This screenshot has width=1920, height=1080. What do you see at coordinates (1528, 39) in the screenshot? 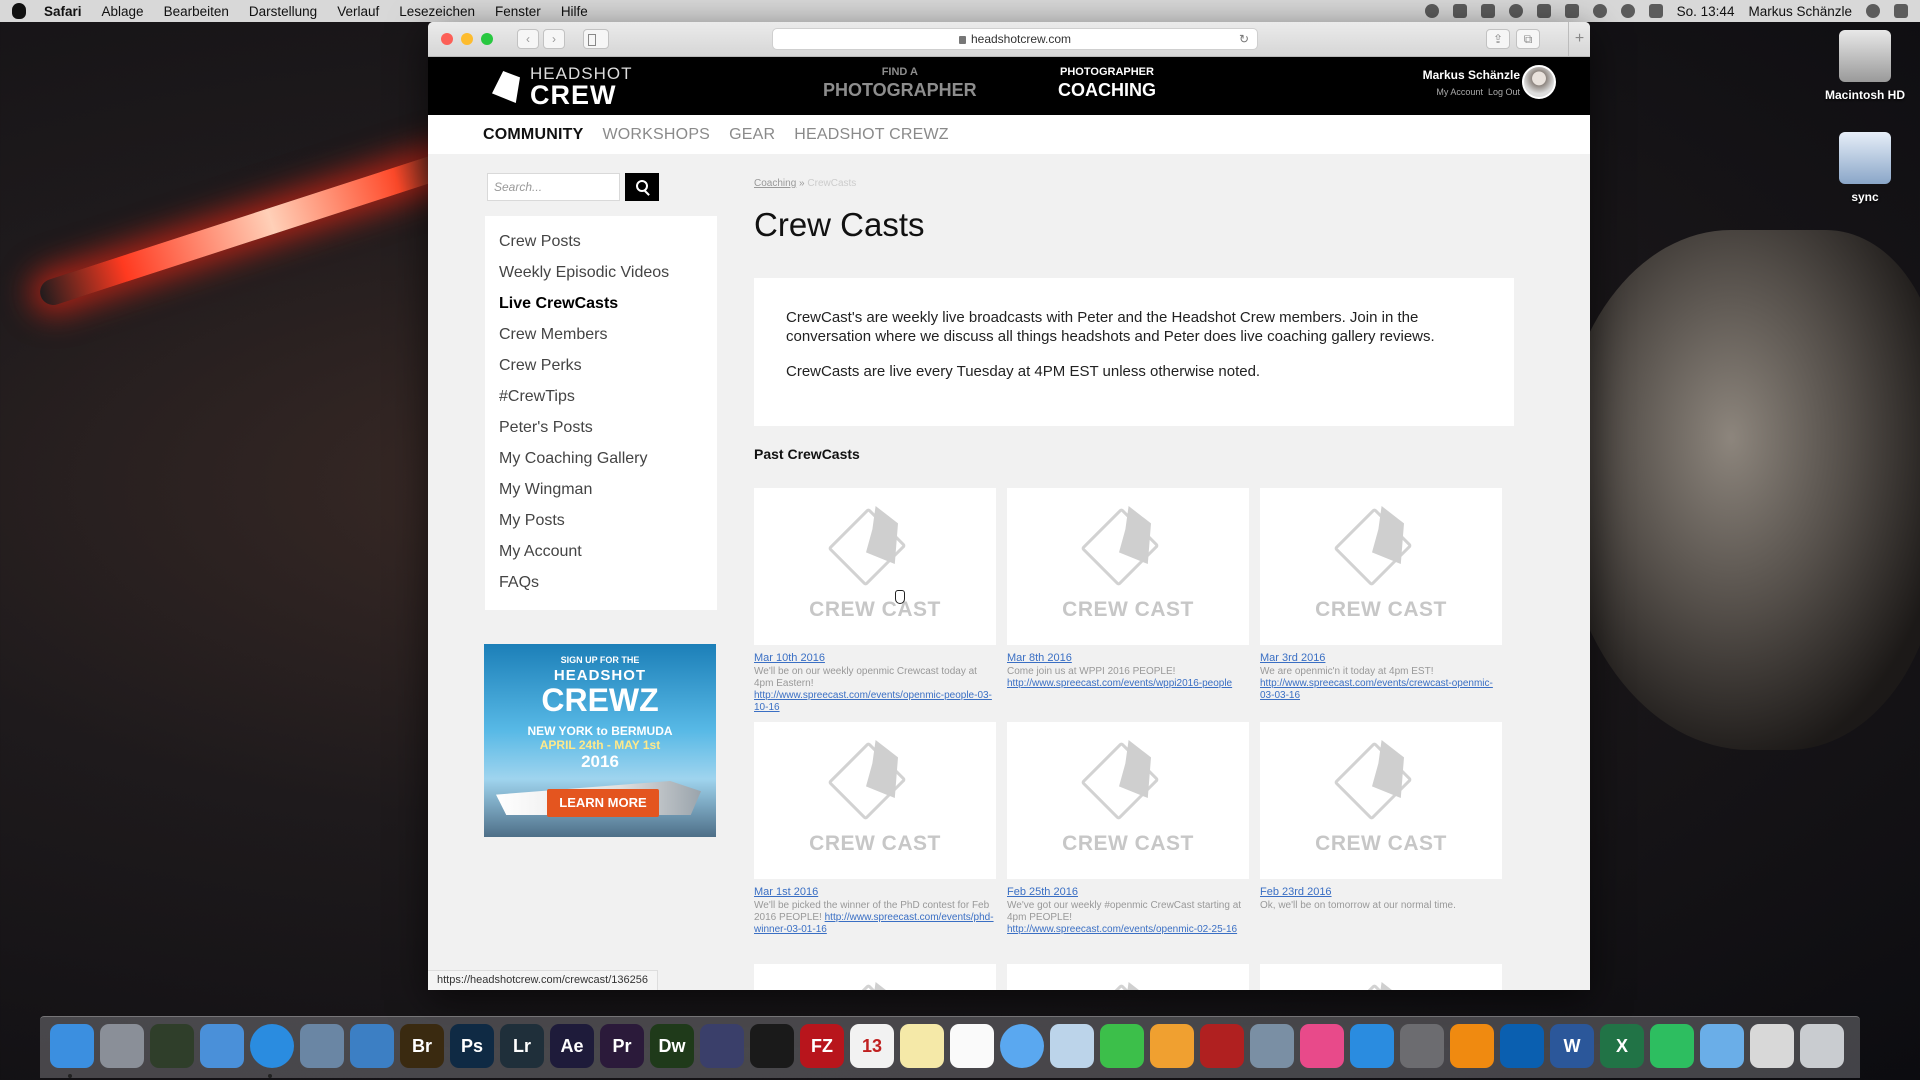
I see `tabs-overview-button: ⧉` at bounding box center [1528, 39].